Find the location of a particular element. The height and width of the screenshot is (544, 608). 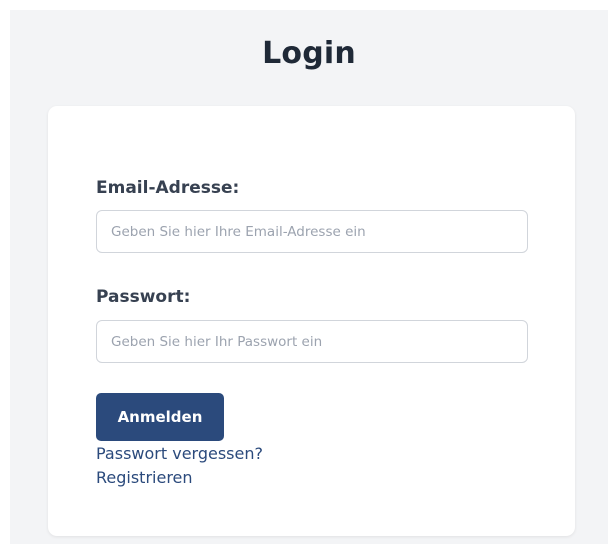

password-label: Passwort: is located at coordinates (143, 297).